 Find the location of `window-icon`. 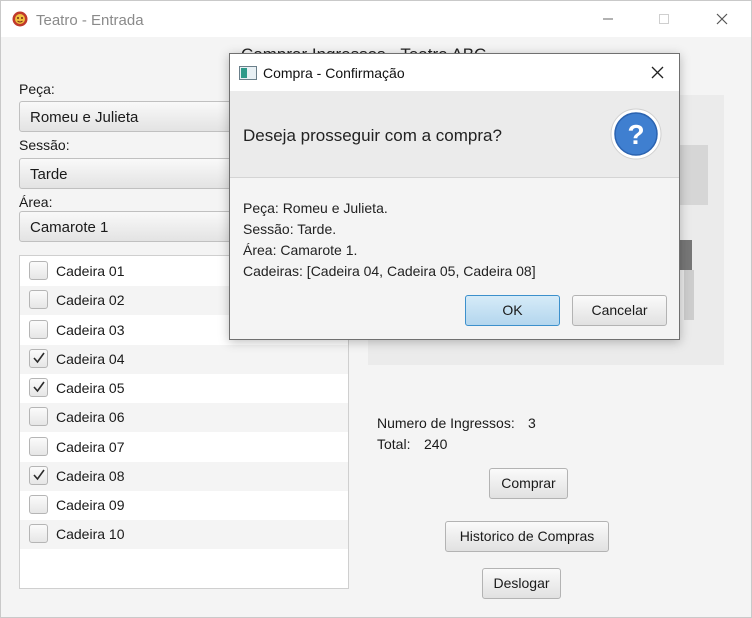

window-icon is located at coordinates (248, 74).